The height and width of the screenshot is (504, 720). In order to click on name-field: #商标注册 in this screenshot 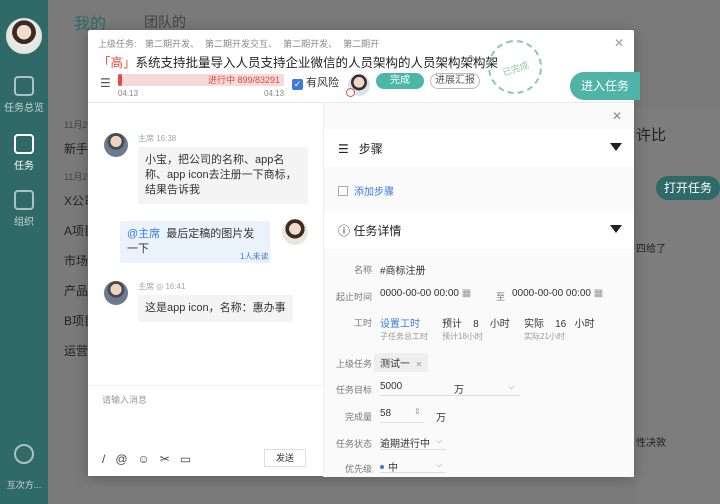, I will do `click(403, 269)`.